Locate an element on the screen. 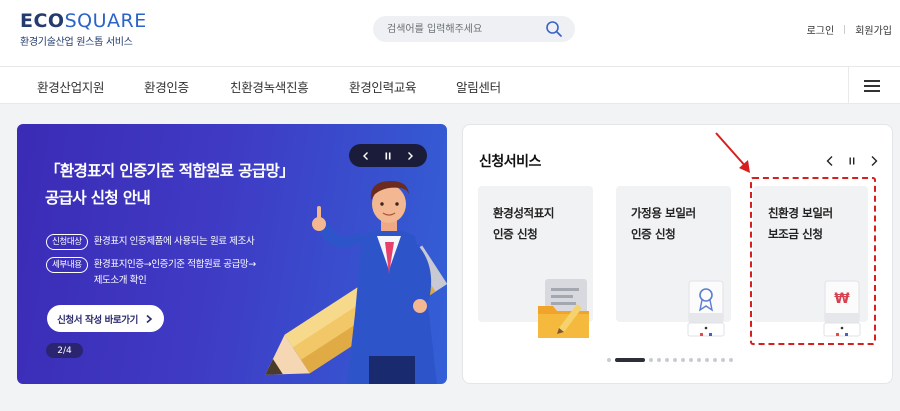  signup-link: 회원가입 is located at coordinates (873, 29).